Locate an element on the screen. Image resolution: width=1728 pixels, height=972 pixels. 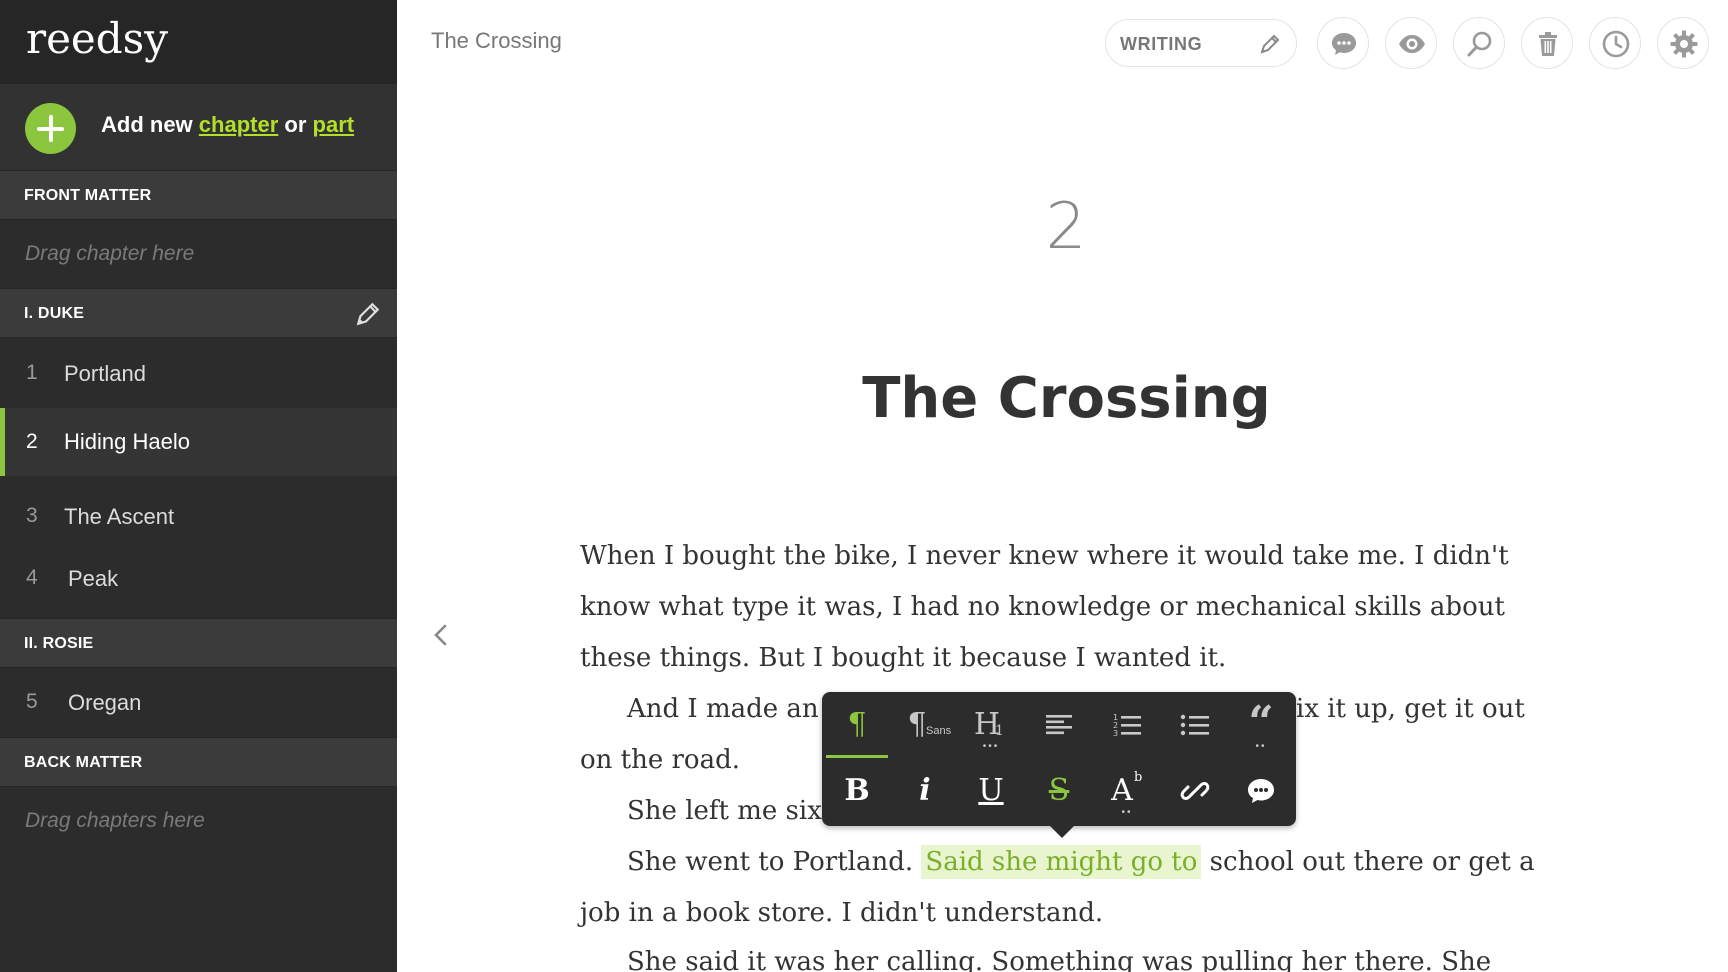
heading-level: 1 is located at coordinates (999, 731).